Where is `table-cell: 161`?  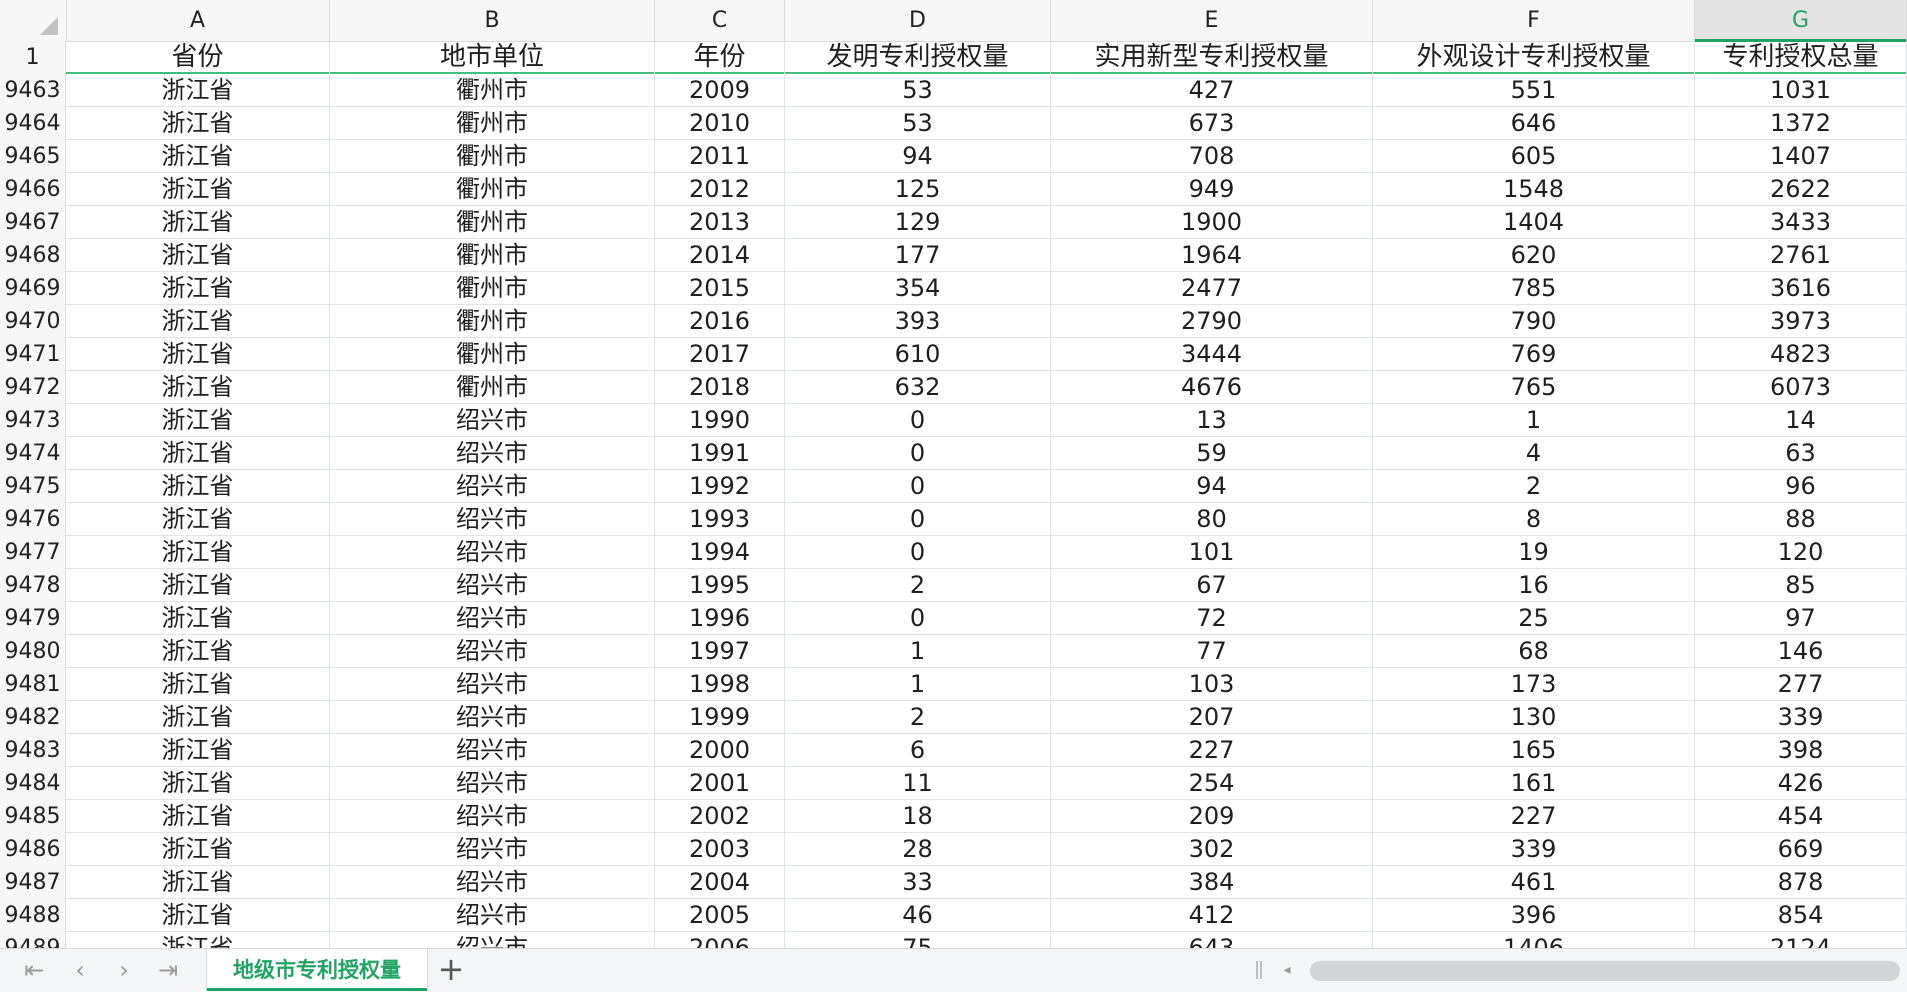 table-cell: 161 is located at coordinates (1534, 783).